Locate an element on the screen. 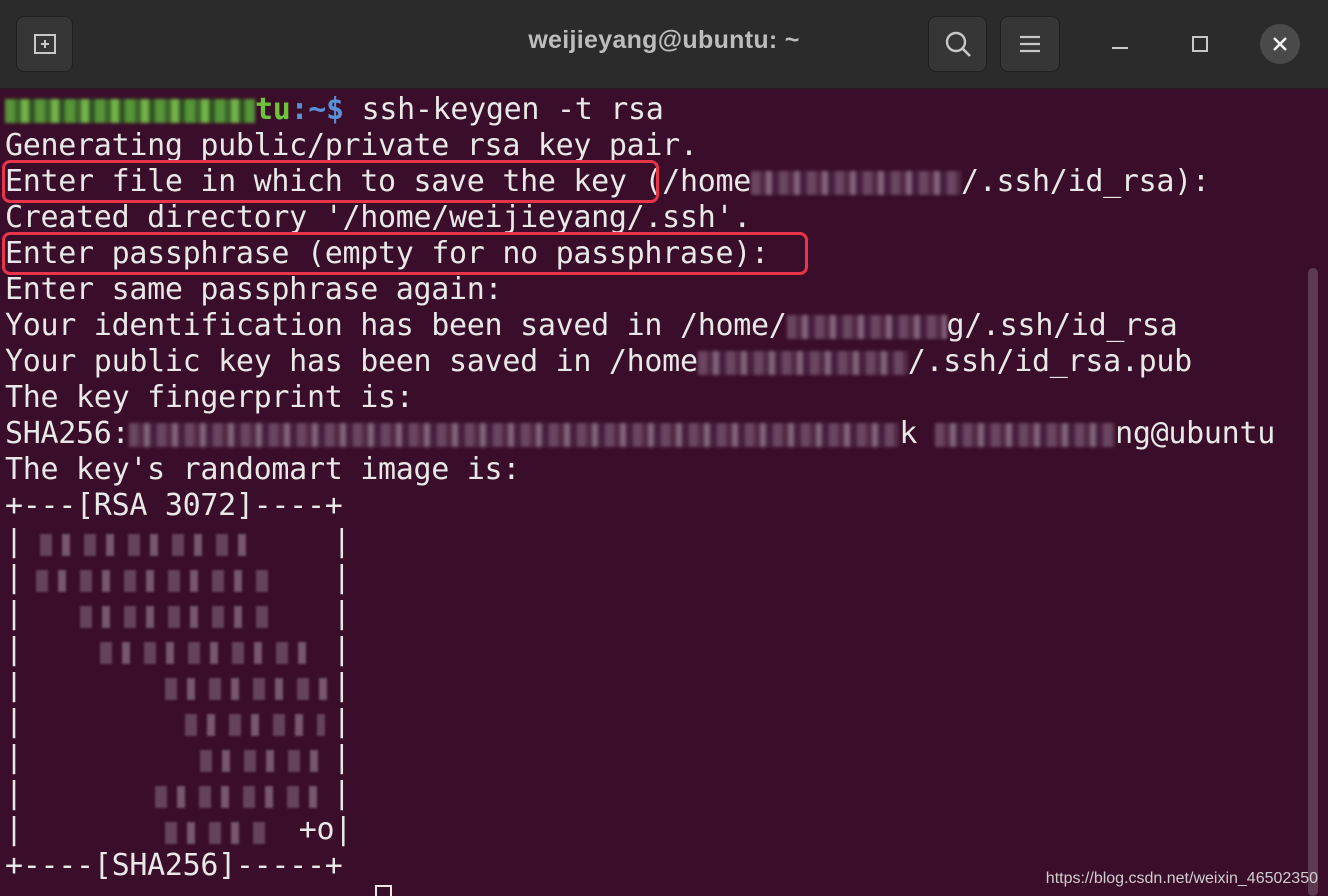 The height and width of the screenshot is (896, 1328). close-icon is located at coordinates (1280, 44).